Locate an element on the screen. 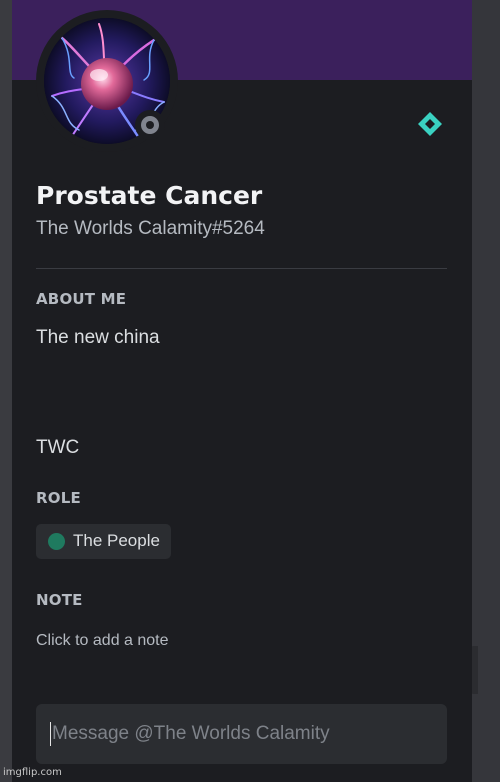  note-heading: NOTE is located at coordinates (59, 600).